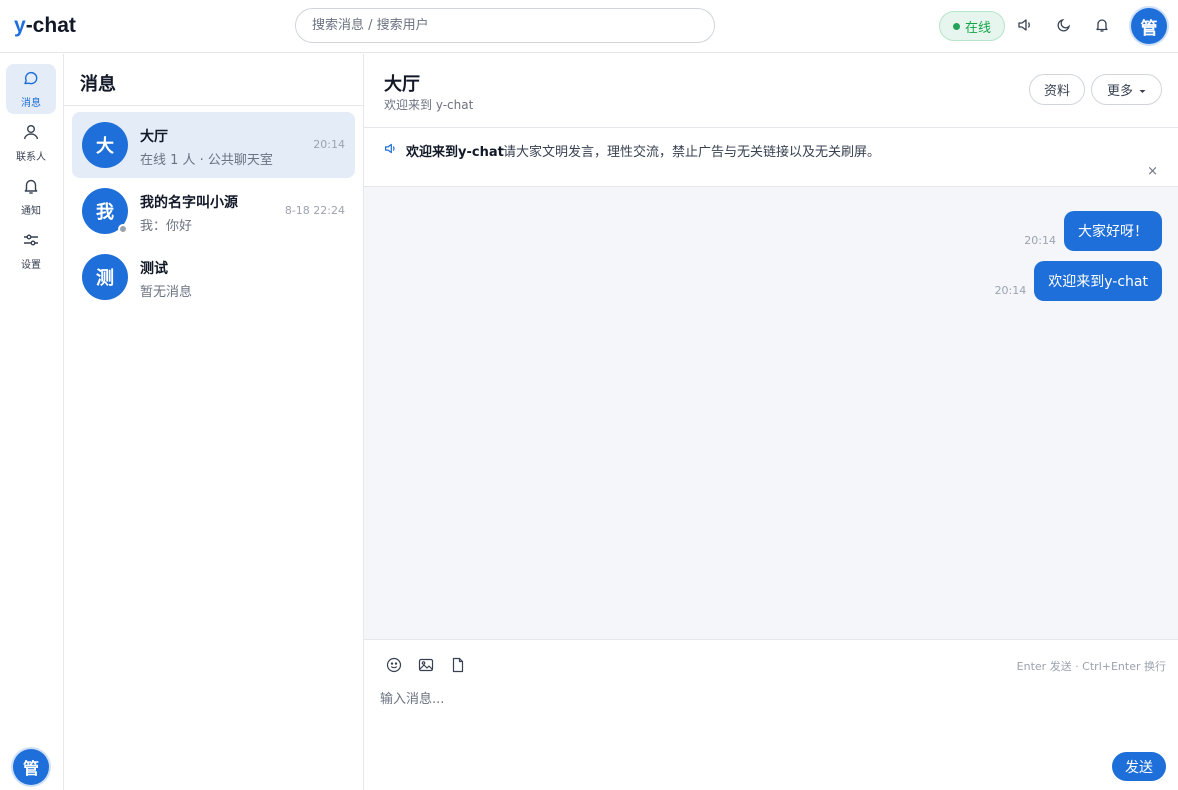 Image resolution: width=1178 pixels, height=790 pixels. What do you see at coordinates (458, 665) in the screenshot?
I see `file-icon` at bounding box center [458, 665].